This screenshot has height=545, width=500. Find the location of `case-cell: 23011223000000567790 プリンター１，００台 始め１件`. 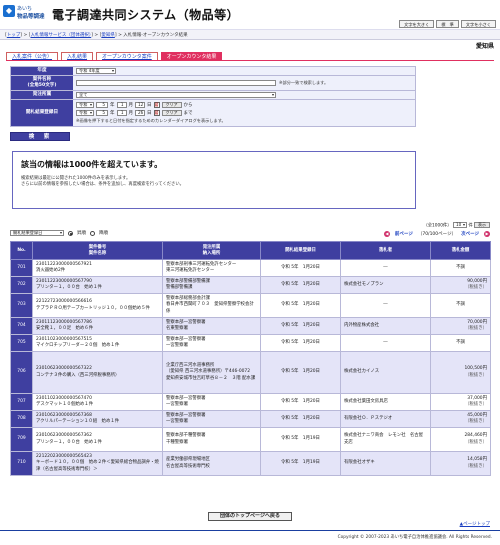

case-cell: 23011223000000567790 プリンター１，００台 始め１件 is located at coordinates (97, 285).